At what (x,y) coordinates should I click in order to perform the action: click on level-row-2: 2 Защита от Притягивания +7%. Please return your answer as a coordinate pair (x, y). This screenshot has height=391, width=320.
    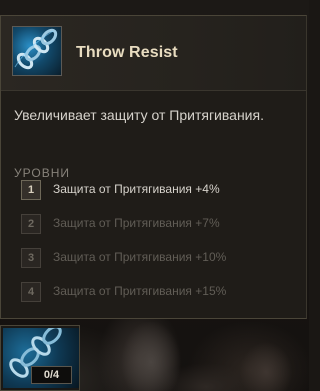
    Looking at the image, I should click on (156, 230).